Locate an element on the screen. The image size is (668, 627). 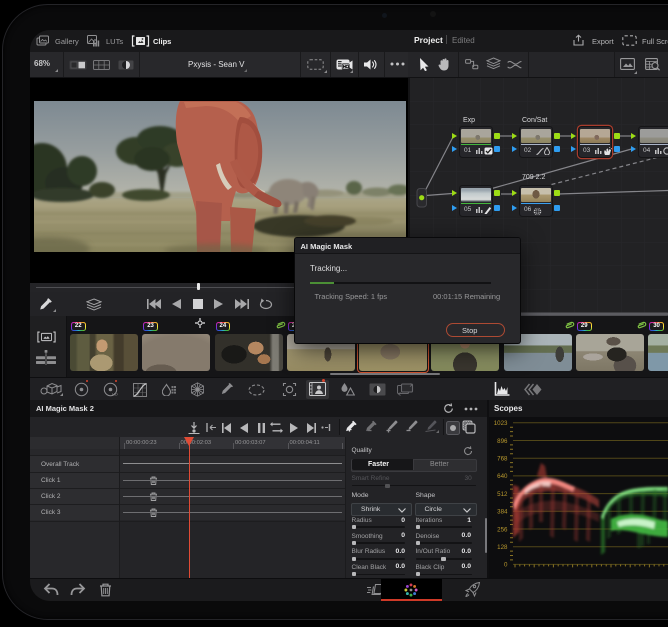
svg-text: 640 is located at coordinates (502, 476).